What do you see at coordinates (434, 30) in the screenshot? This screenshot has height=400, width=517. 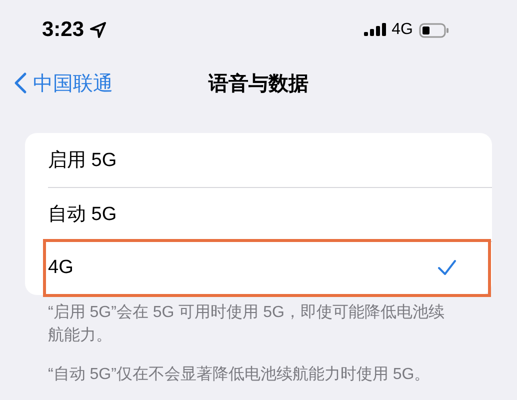 I see `battery-icon` at bounding box center [434, 30].